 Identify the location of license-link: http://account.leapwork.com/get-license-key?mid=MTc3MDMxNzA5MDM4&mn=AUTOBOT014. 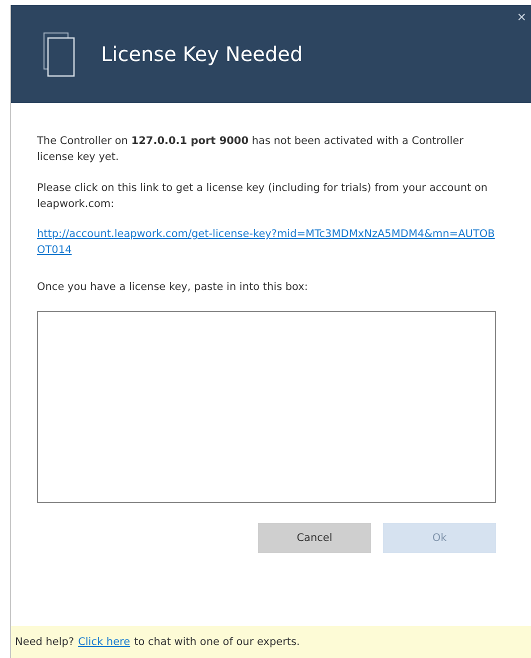
(266, 242).